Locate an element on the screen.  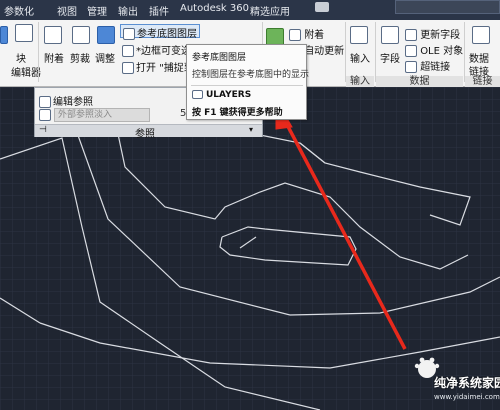
tooltip-help: 按 F1 键获得更多帮助 is located at coordinates (237, 113).